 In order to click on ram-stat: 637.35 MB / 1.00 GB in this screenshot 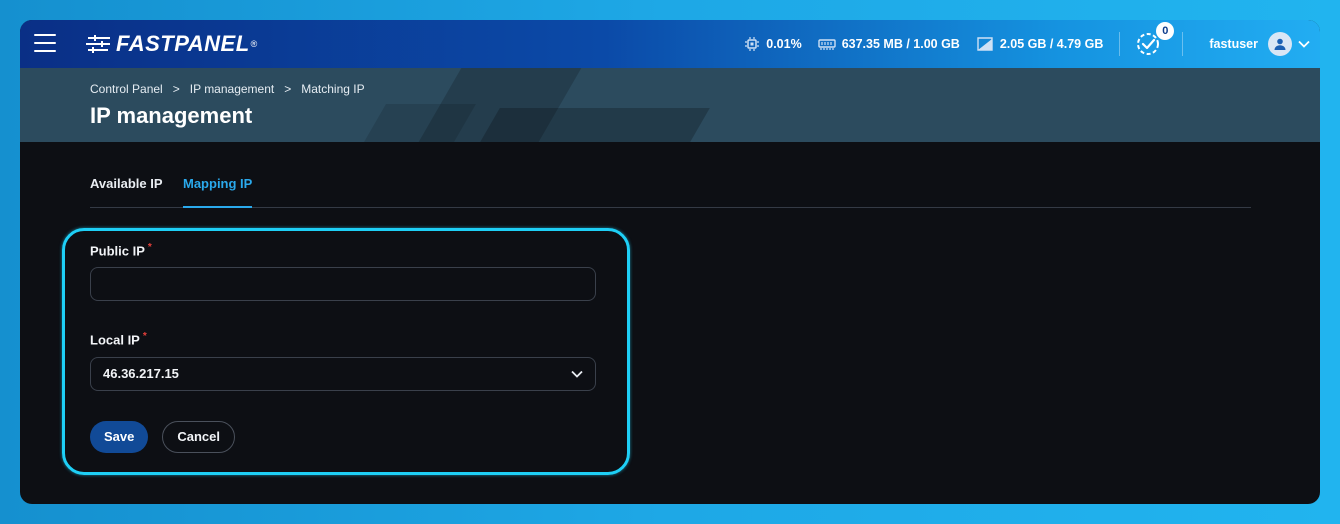, I will do `click(889, 44)`.